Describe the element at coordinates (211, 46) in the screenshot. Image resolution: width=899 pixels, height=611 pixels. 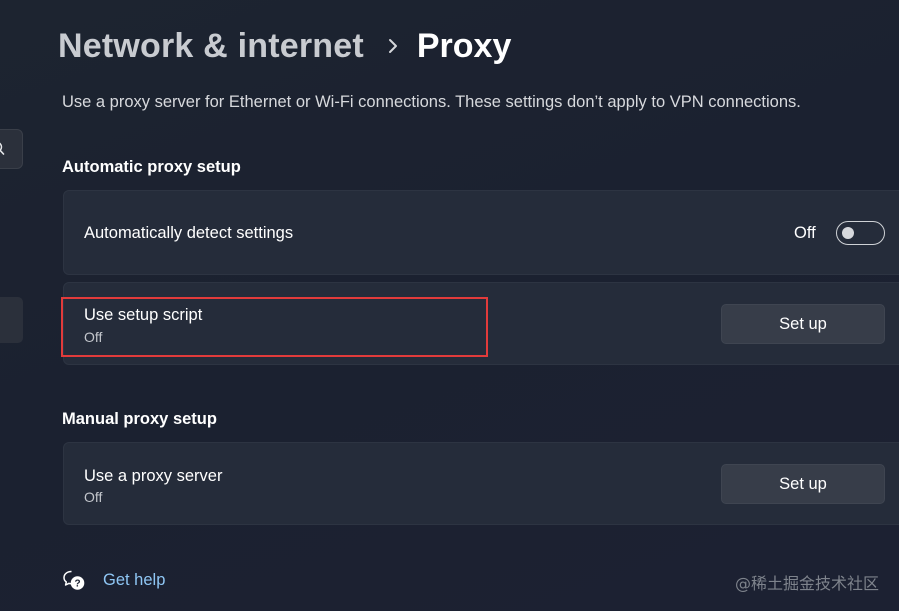
I see `breadcrumb-parent: Network & internet` at that location.